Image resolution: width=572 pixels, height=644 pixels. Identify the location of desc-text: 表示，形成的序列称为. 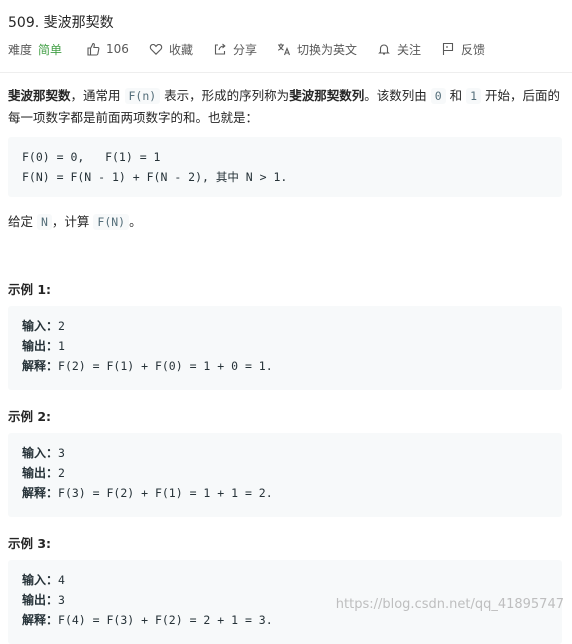
(225, 95).